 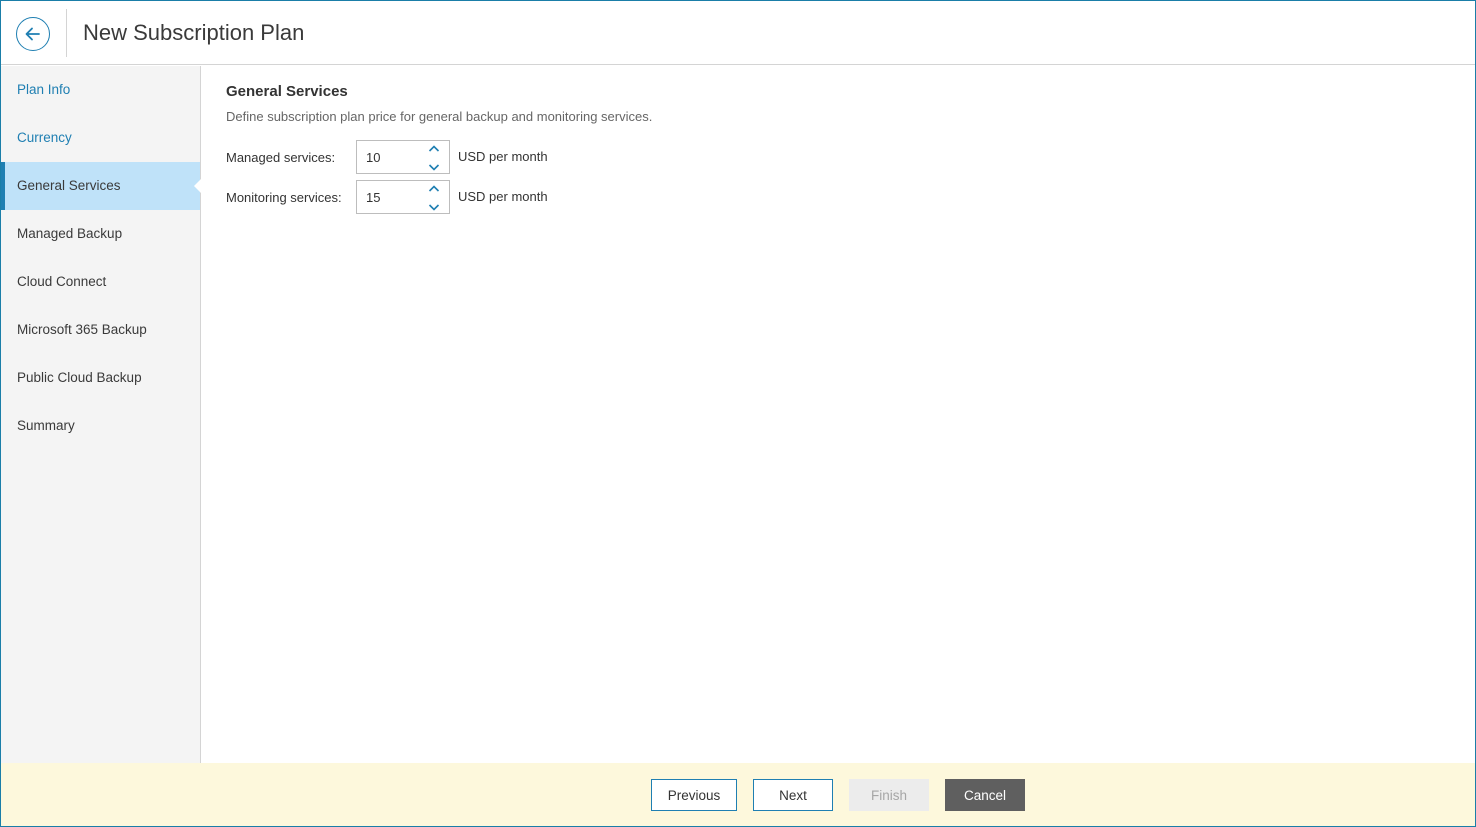 I want to click on section-title: General Services, so click(x=287, y=91).